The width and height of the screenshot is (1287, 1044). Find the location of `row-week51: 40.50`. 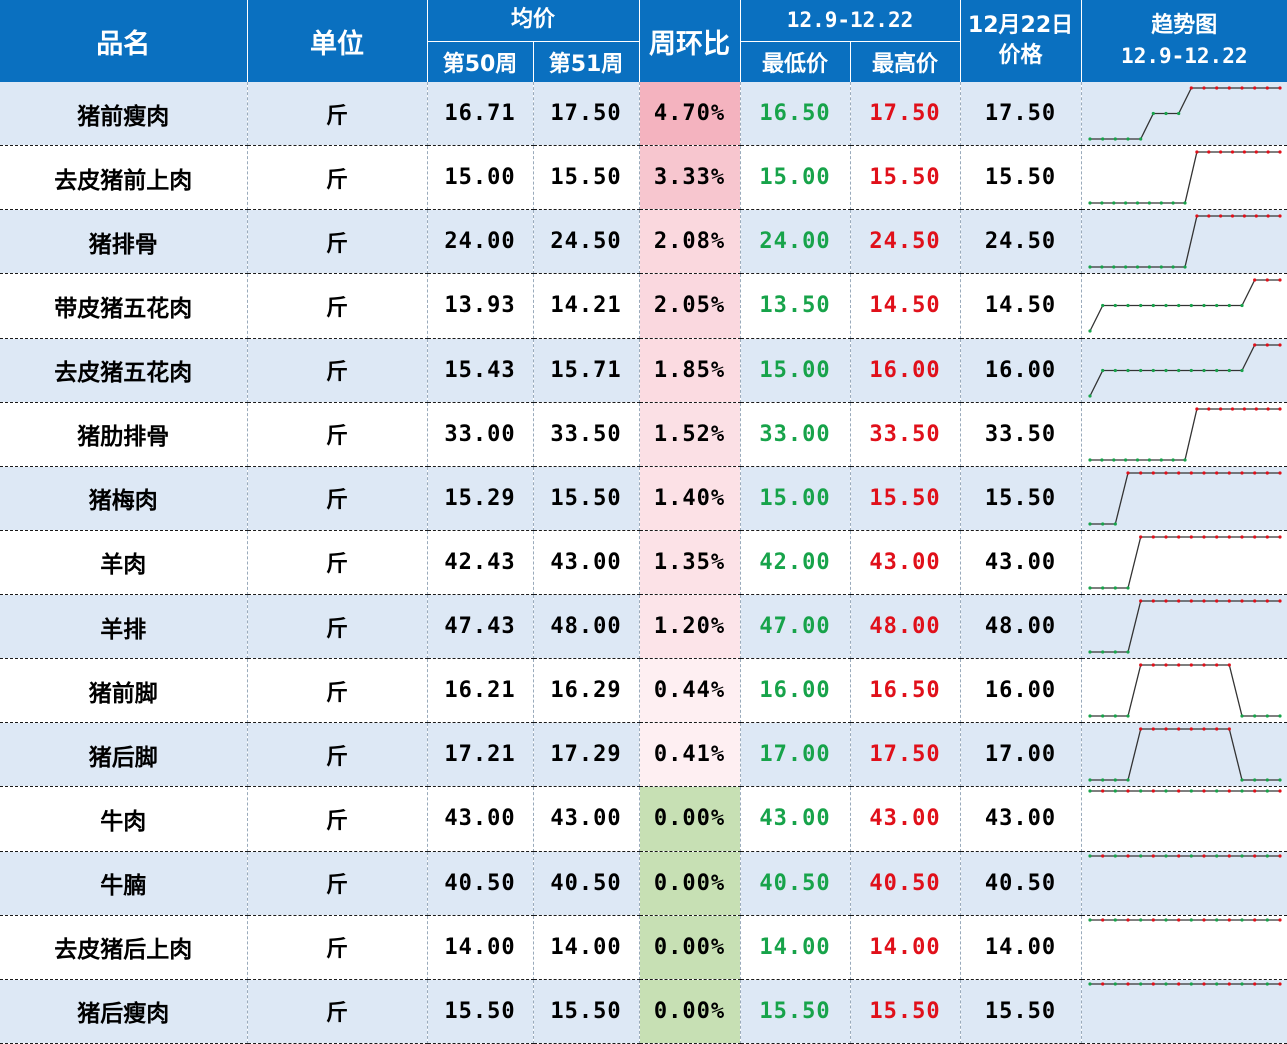

row-week51: 40.50 is located at coordinates (586, 883).